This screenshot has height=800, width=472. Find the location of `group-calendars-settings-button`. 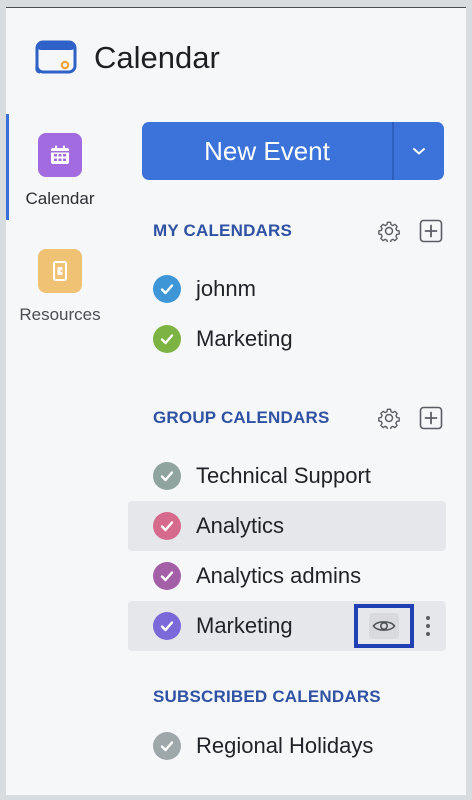

group-calendars-settings-button is located at coordinates (389, 418).